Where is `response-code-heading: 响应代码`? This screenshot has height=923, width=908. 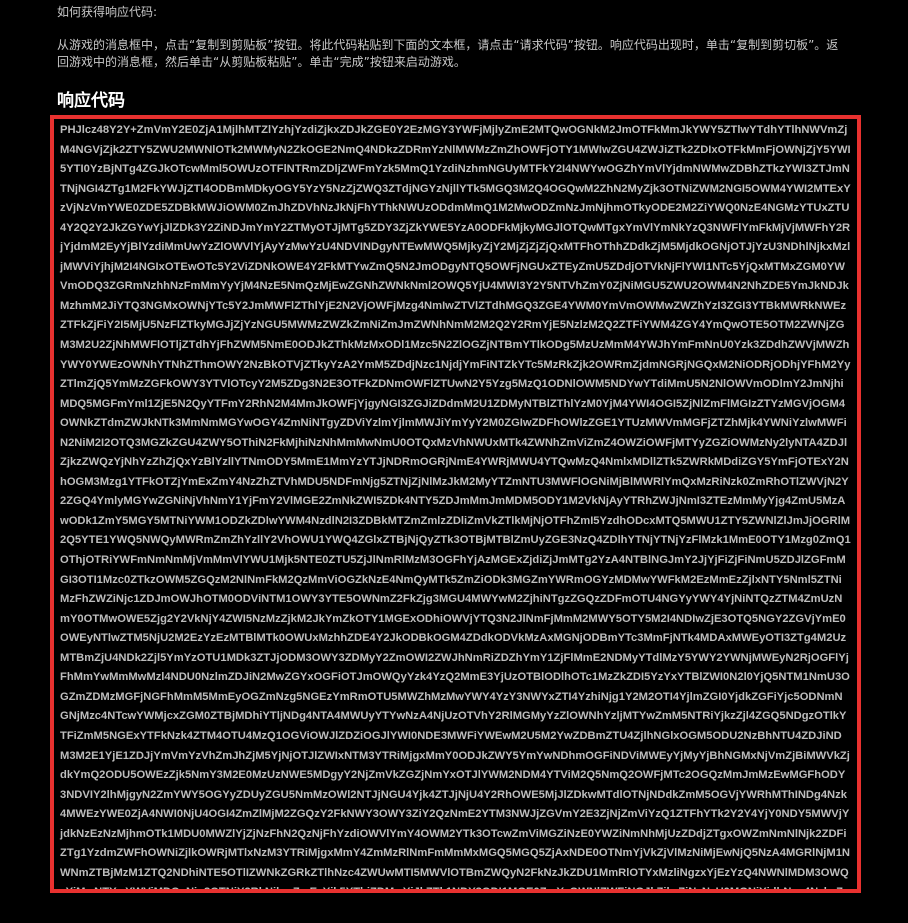
response-code-heading: 响应代码 is located at coordinates (91, 101).